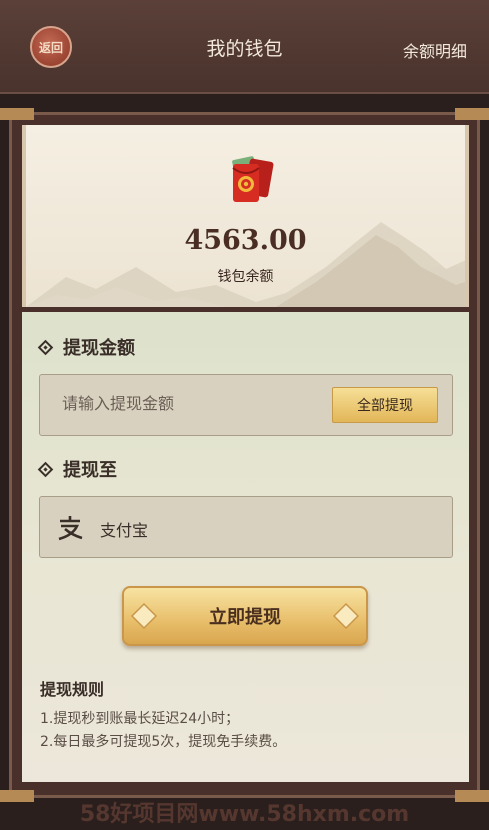 Image resolution: width=489 pixels, height=830 pixels. I want to click on rule-item: 1.提现秒到账最长延迟24小时；, so click(140, 719).